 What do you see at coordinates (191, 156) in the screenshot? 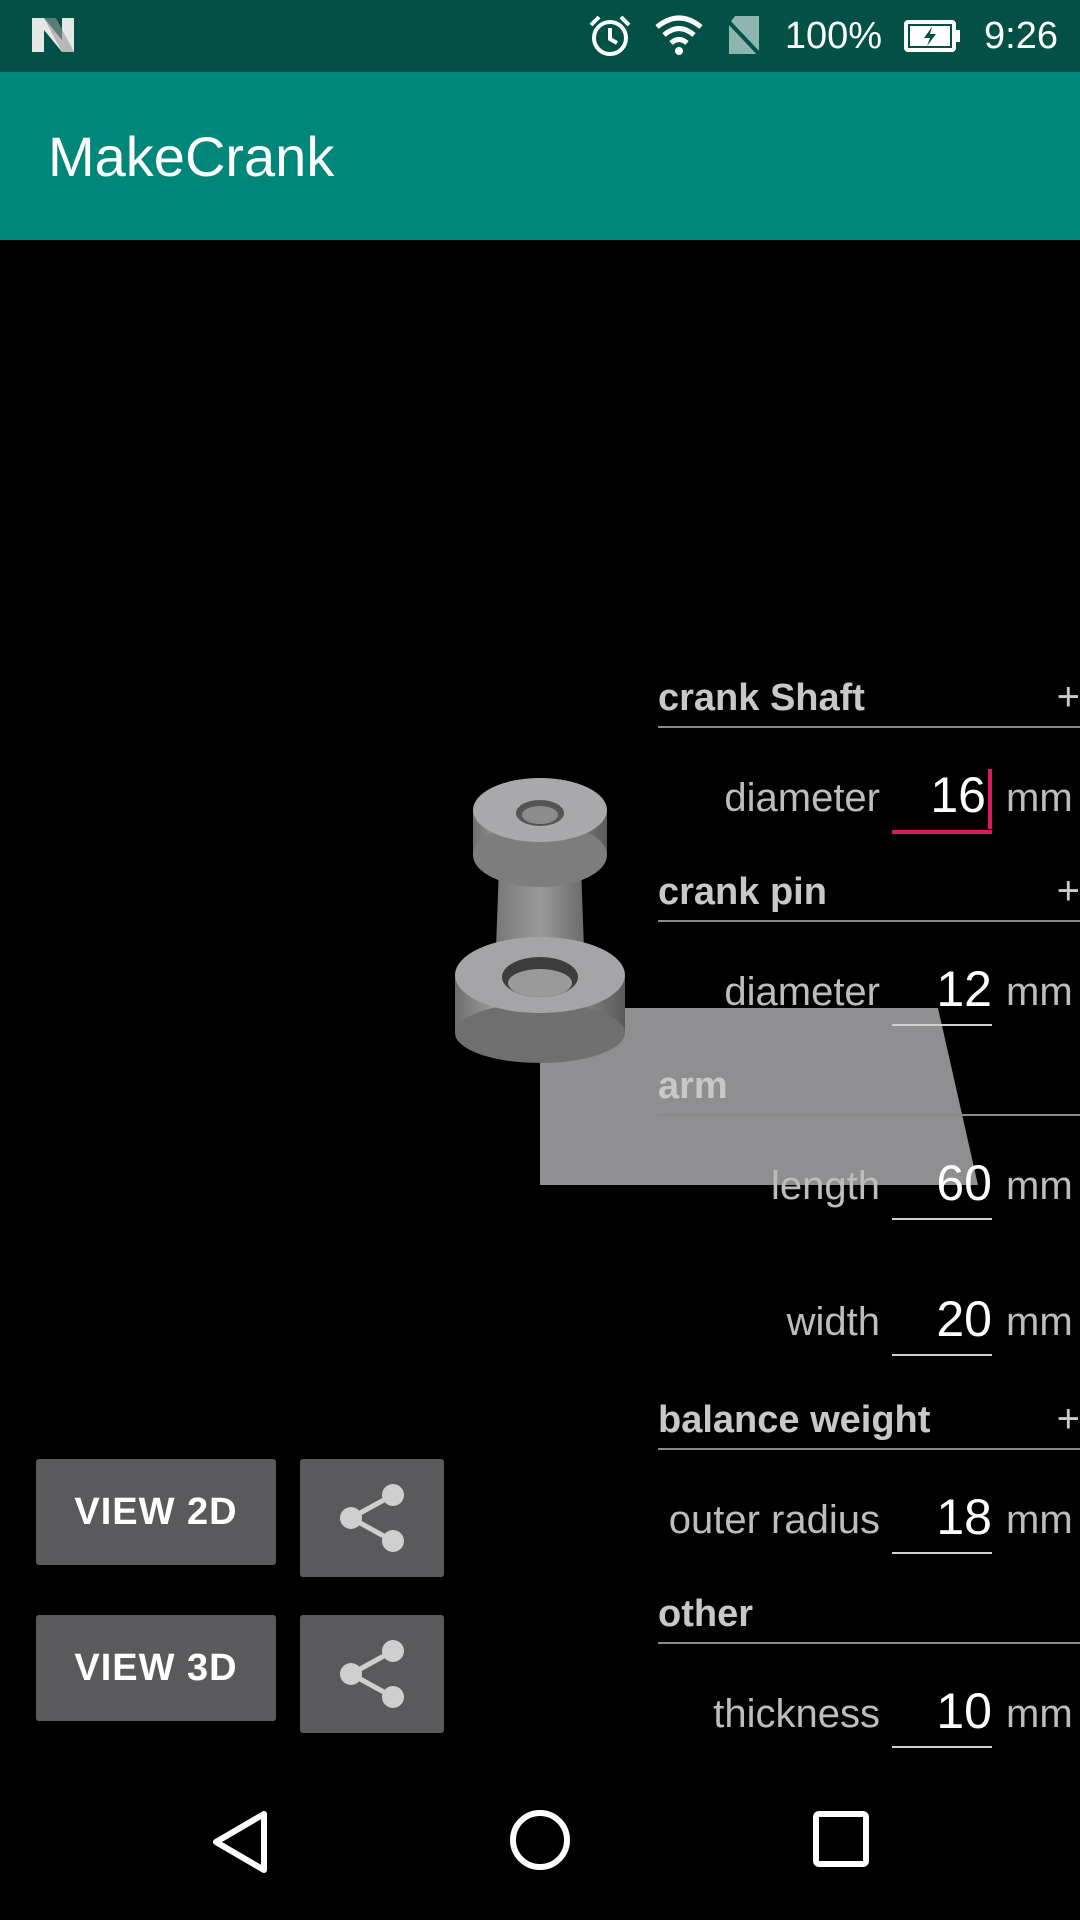
I see `app-title: MakeCrank` at bounding box center [191, 156].